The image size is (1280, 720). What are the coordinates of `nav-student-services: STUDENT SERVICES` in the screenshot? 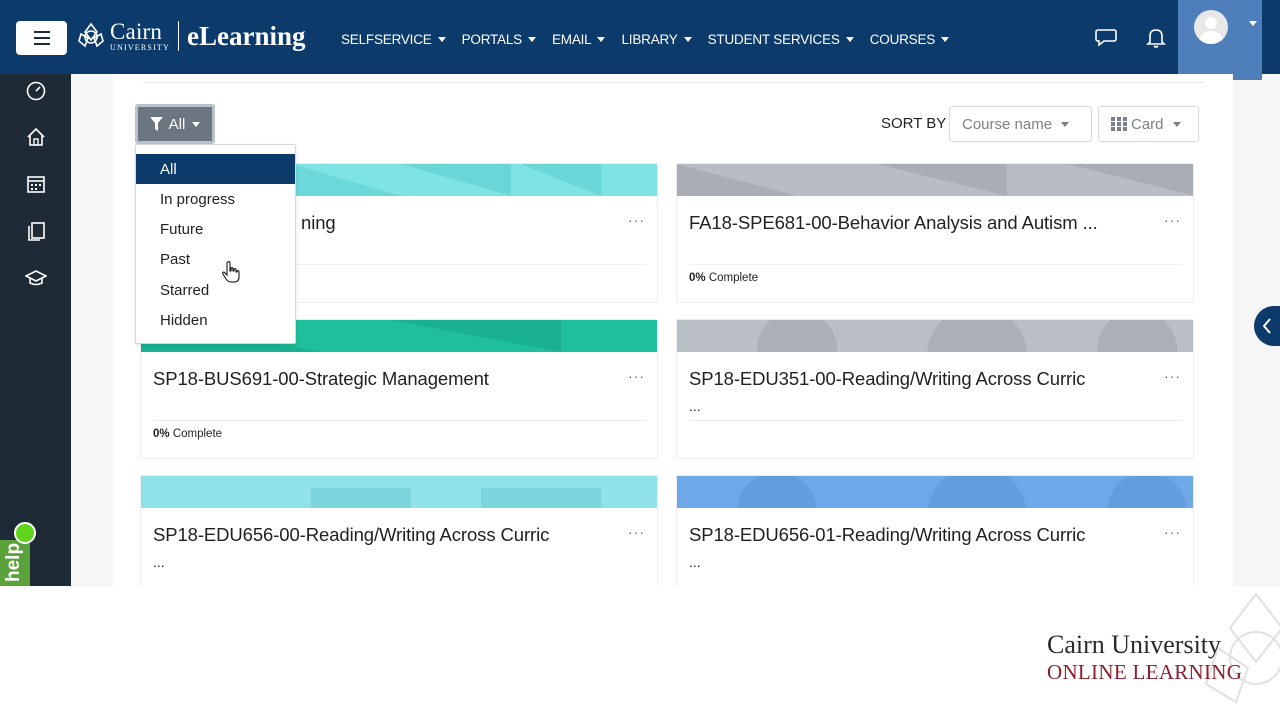 It's located at (781, 39).